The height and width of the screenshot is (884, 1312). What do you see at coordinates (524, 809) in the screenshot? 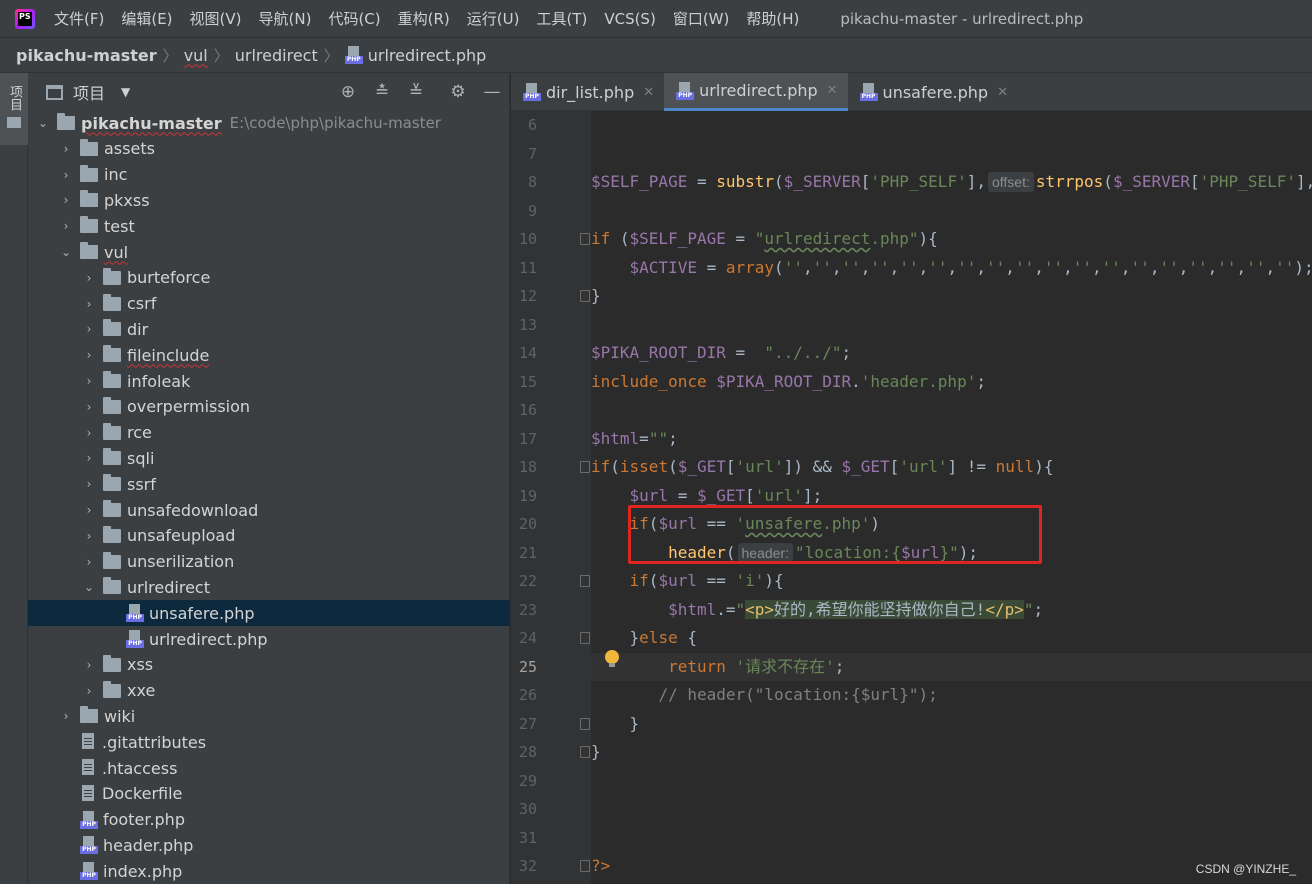
I see `line-number: 30` at bounding box center [524, 809].